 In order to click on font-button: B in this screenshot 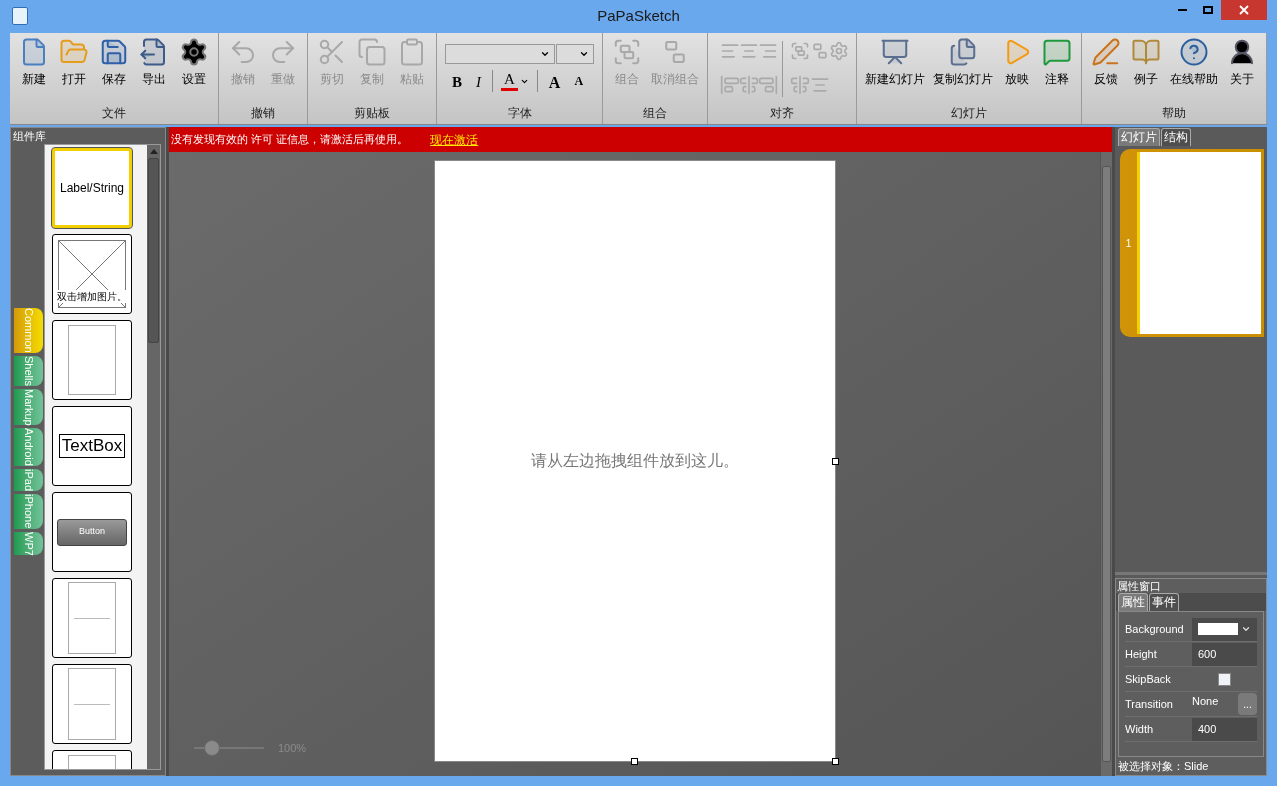, I will do `click(457, 81)`.